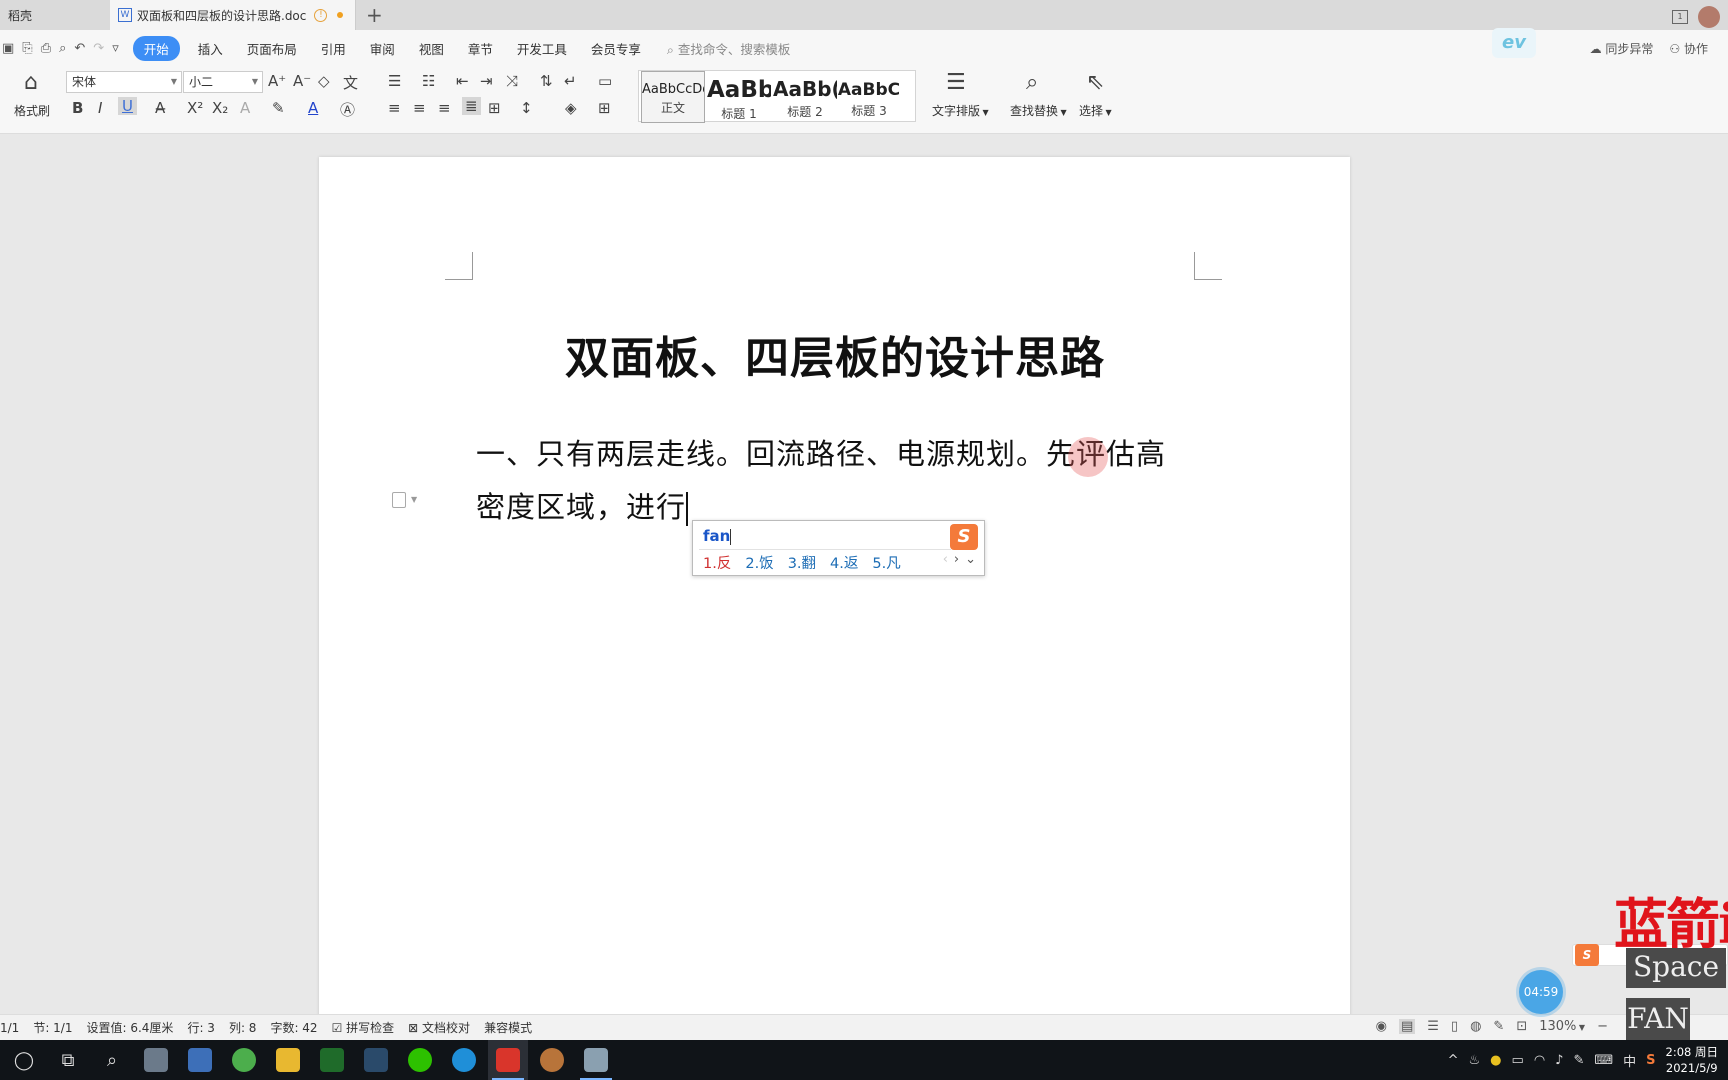  I want to click on line-spacing-icon: ↕, so click(526, 108).